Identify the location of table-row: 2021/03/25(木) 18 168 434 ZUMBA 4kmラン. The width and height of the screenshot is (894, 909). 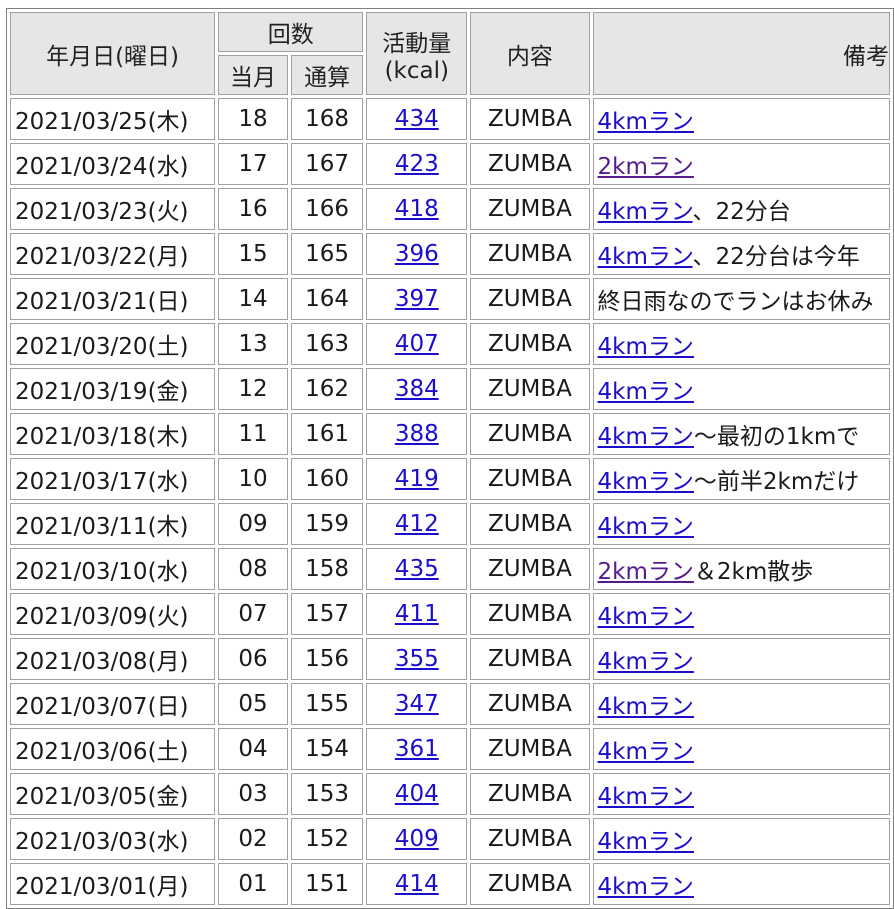
(450, 119).